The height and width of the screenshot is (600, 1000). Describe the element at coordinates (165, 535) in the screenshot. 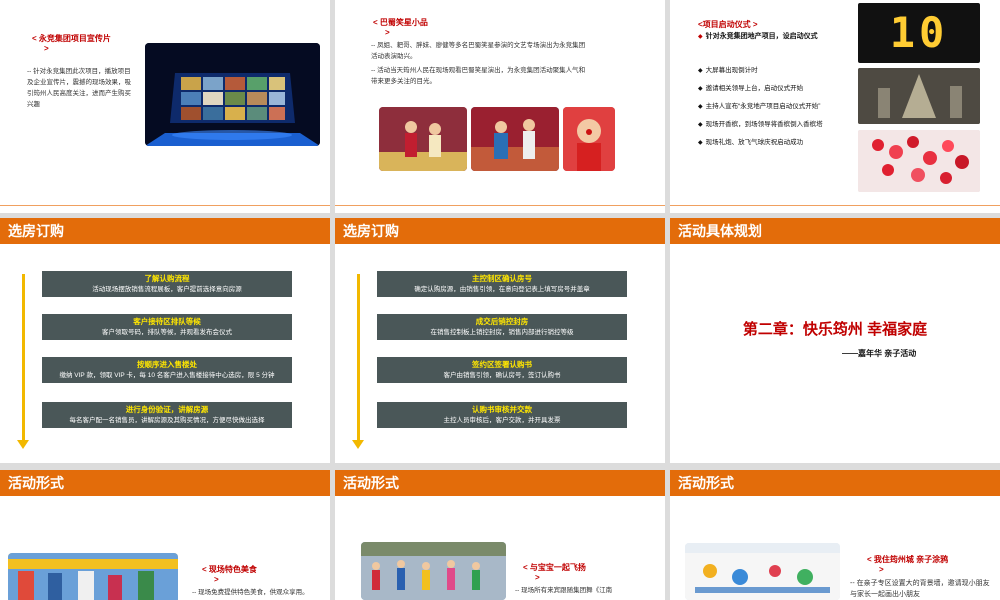

I see `slide-food: 活动形式 < 现场特色美食 > -- 现场免费提供特色美食，供观众享用。` at that location.